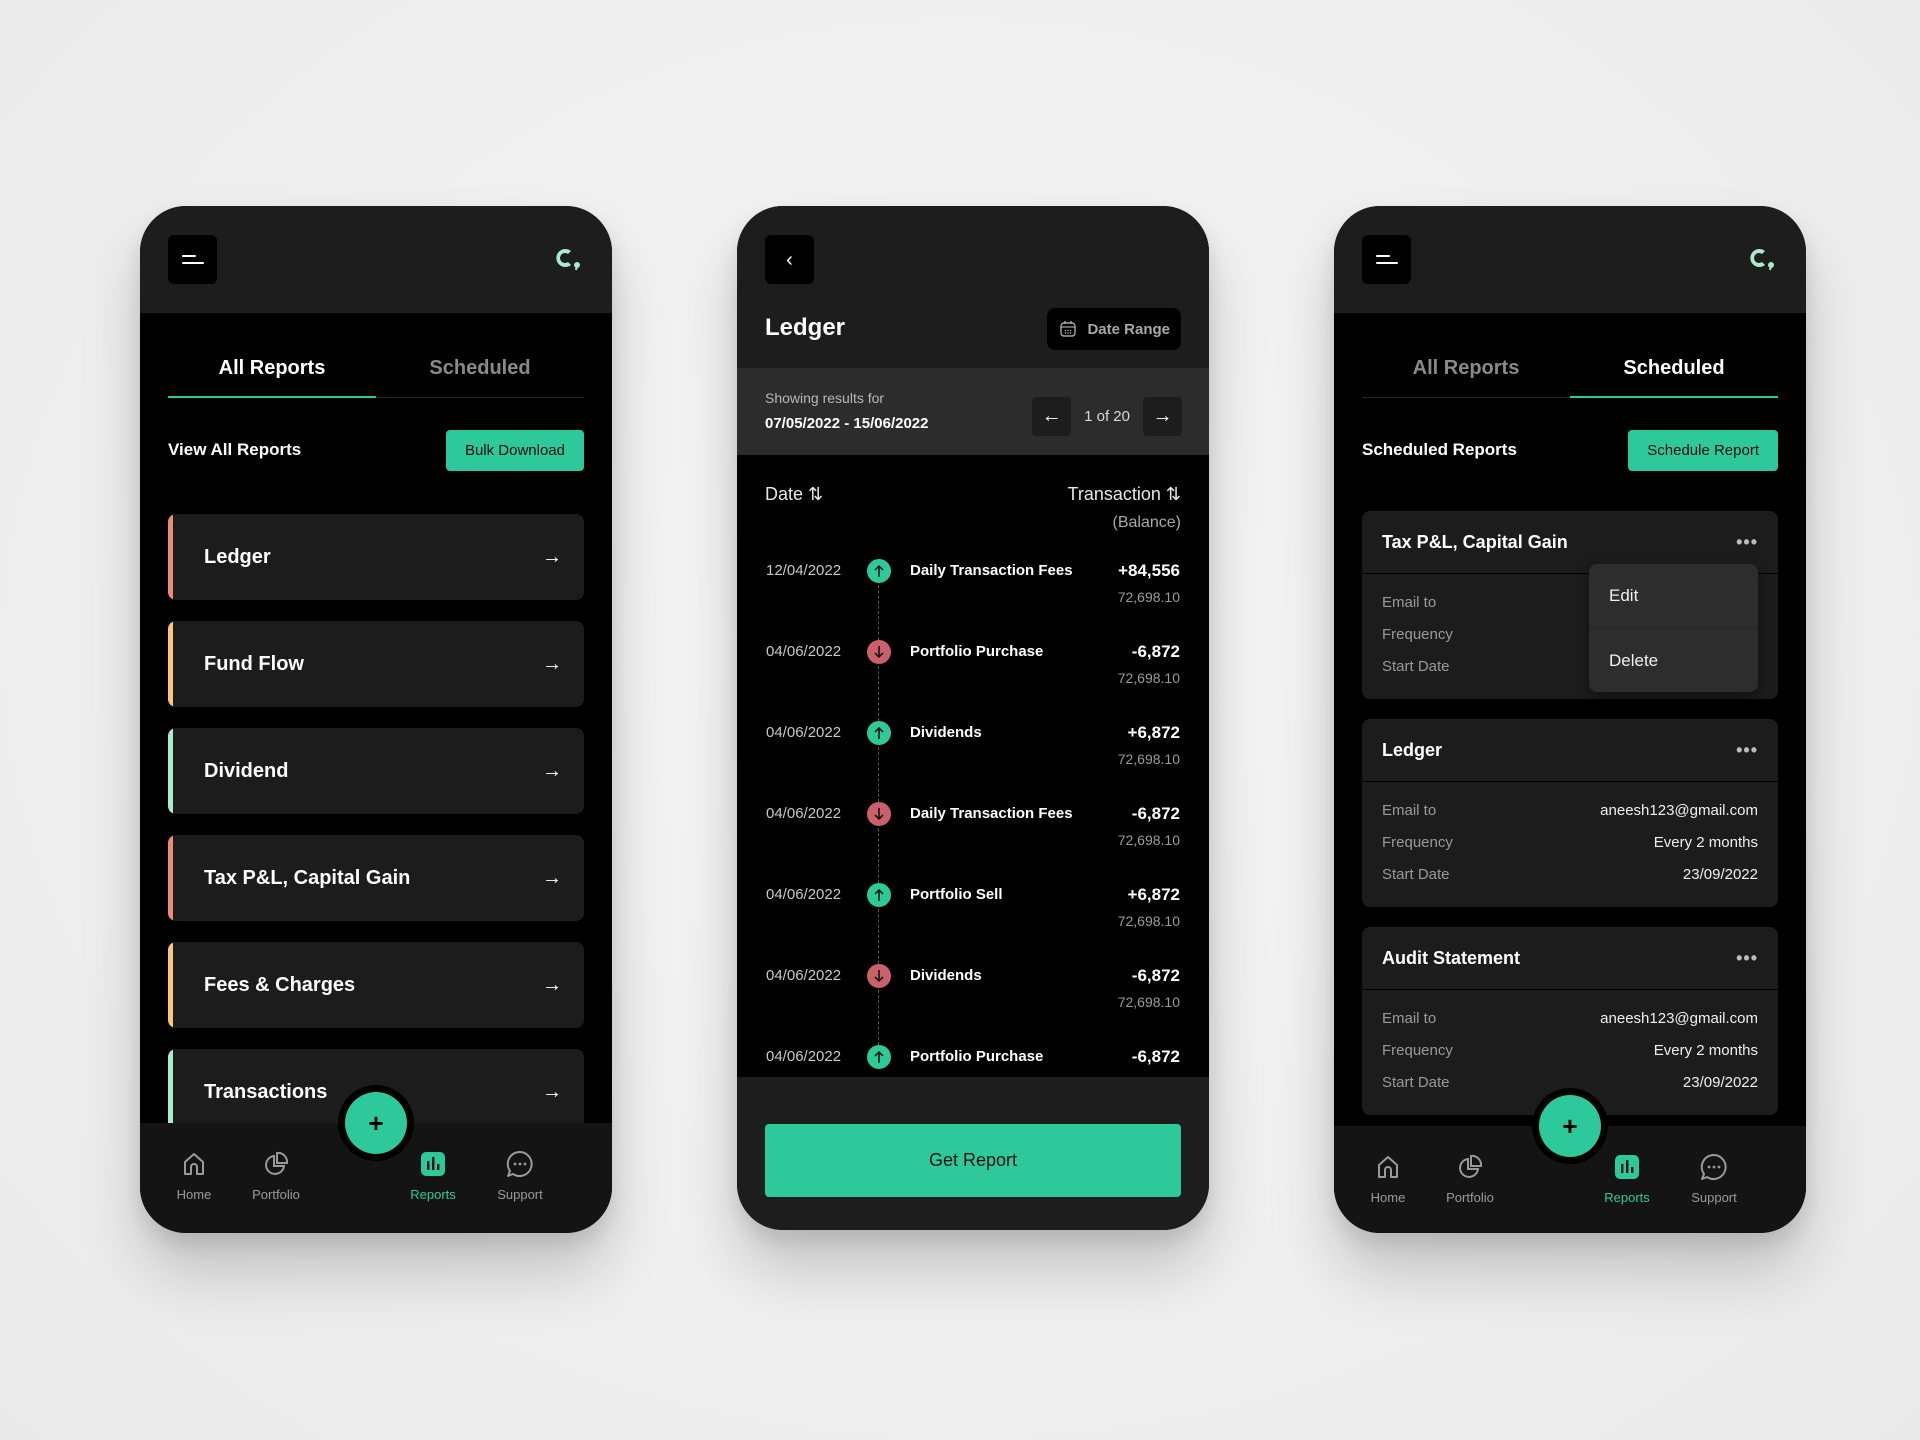  What do you see at coordinates (973, 923) in the screenshot?
I see `transaction-row: 04/06/2022 Portfolio Sell +6,872 72,698.10` at bounding box center [973, 923].